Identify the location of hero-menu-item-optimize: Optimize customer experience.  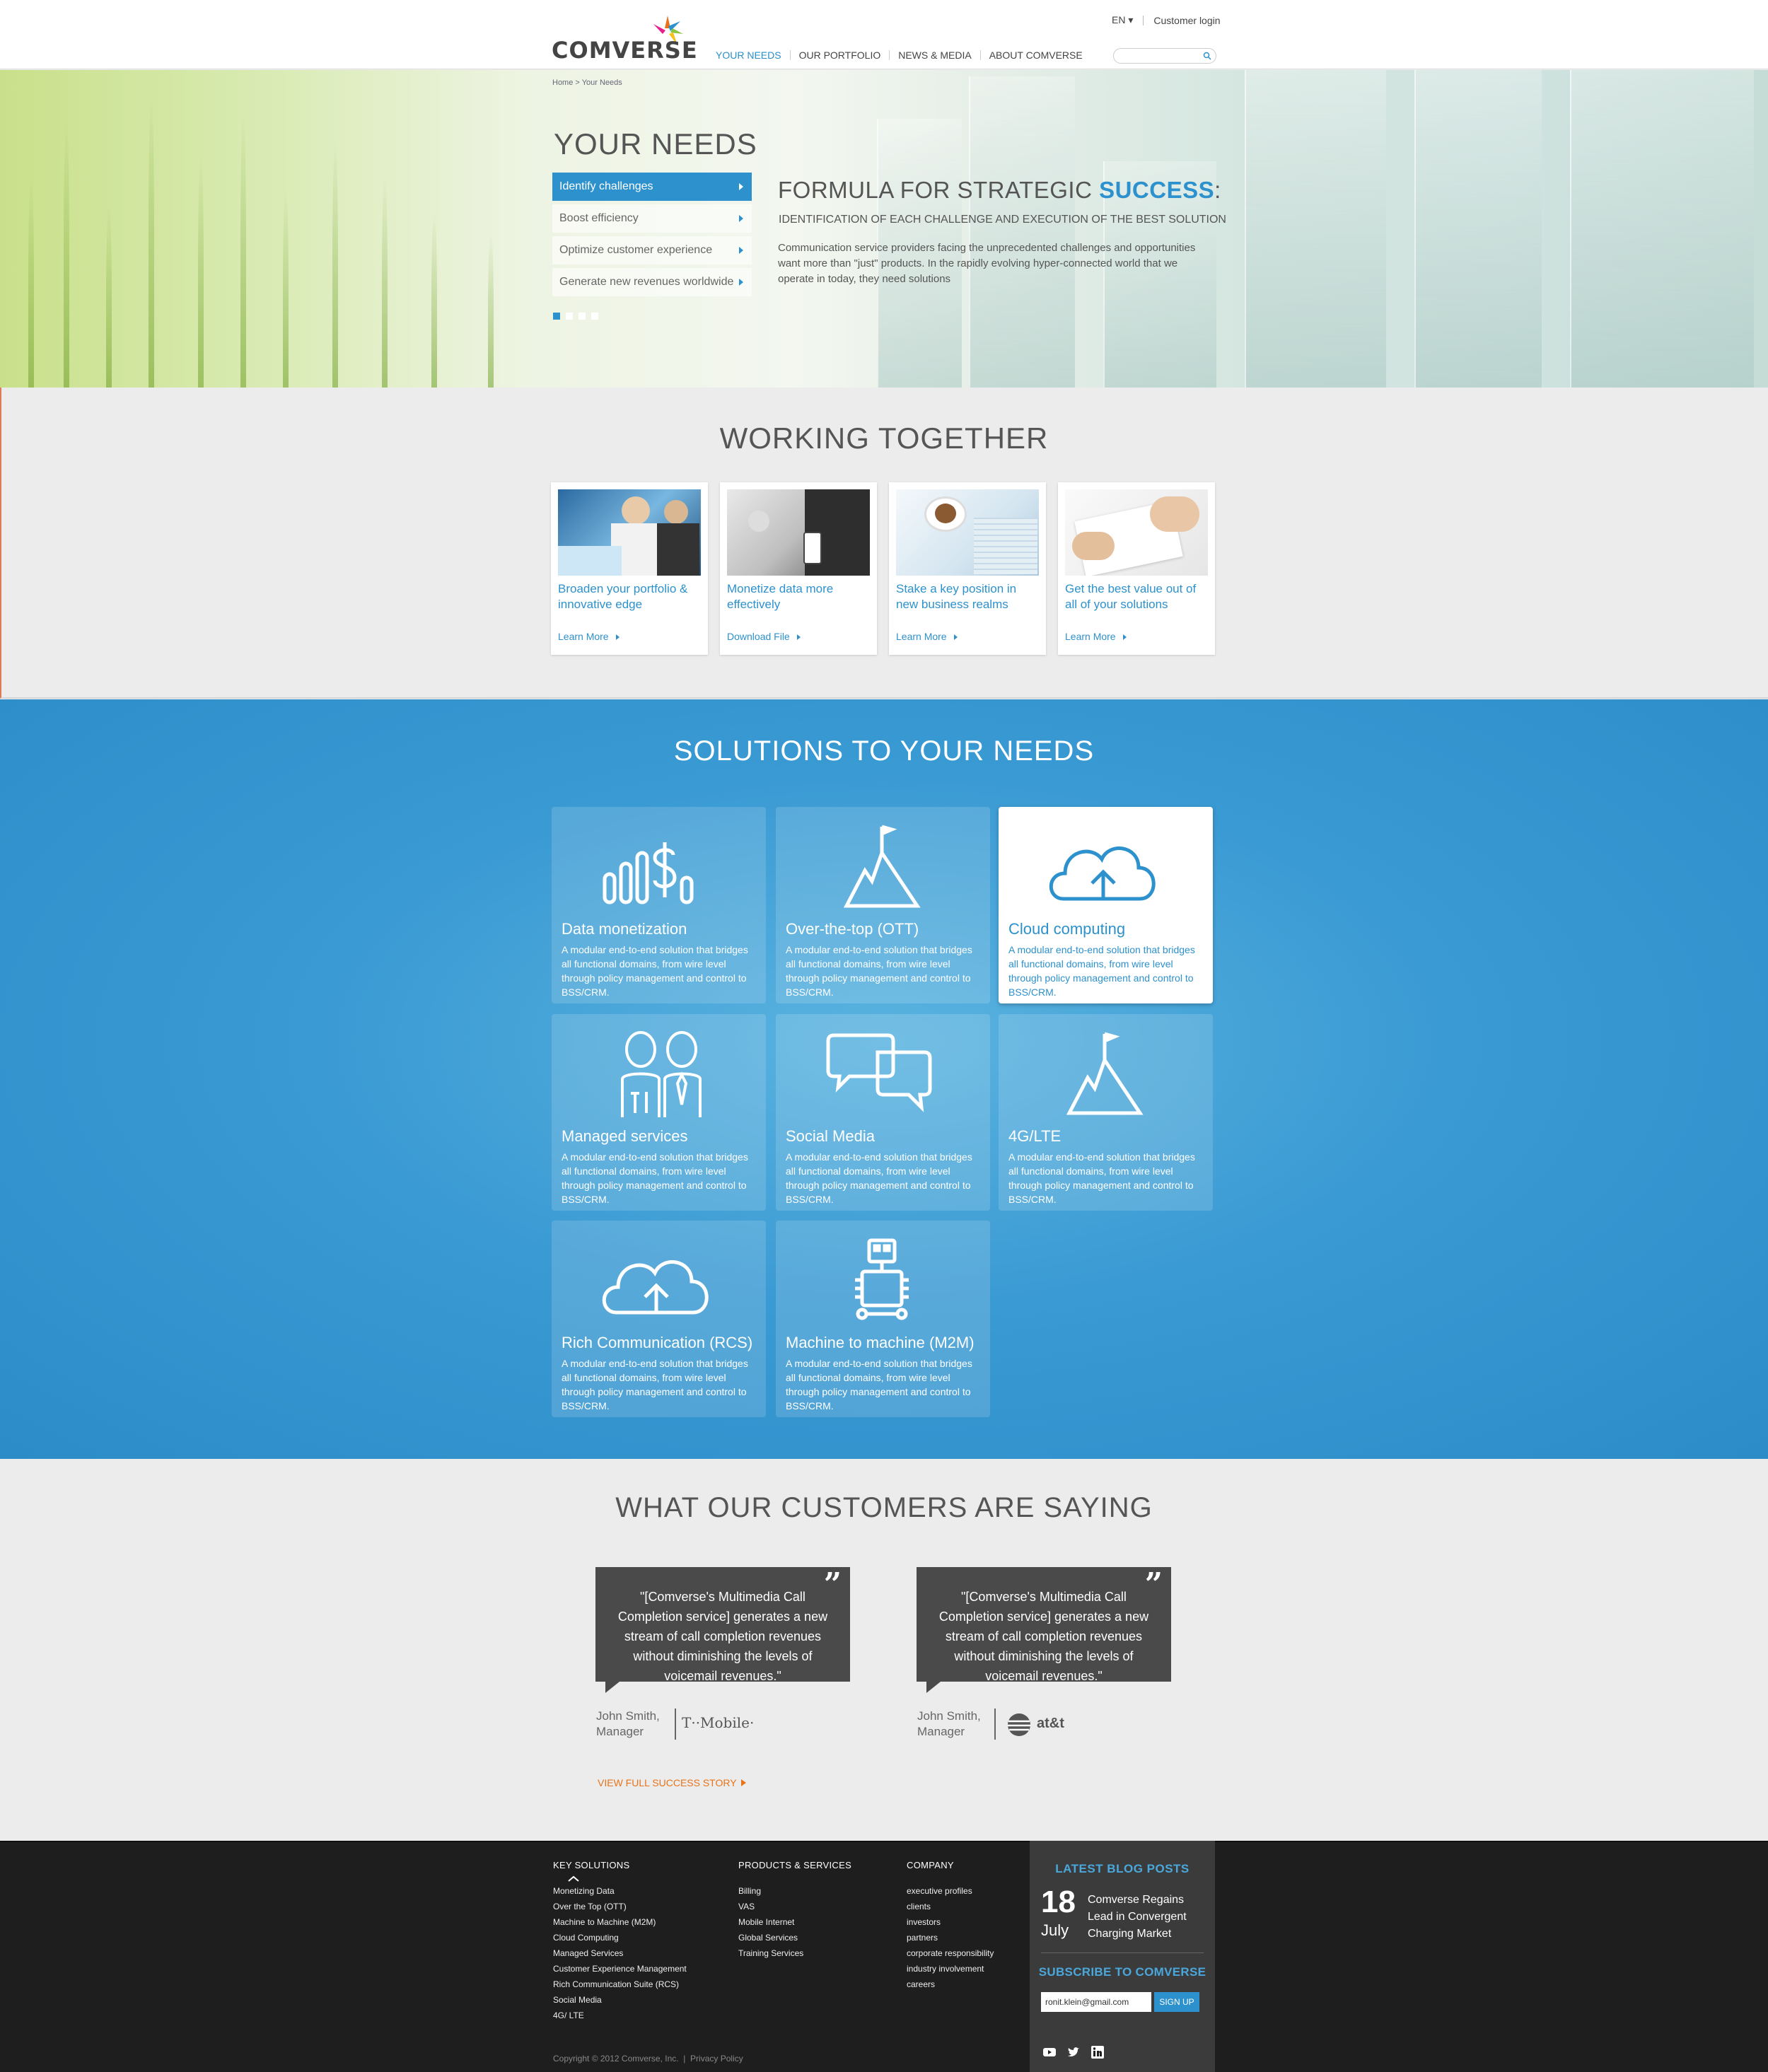
(652, 250).